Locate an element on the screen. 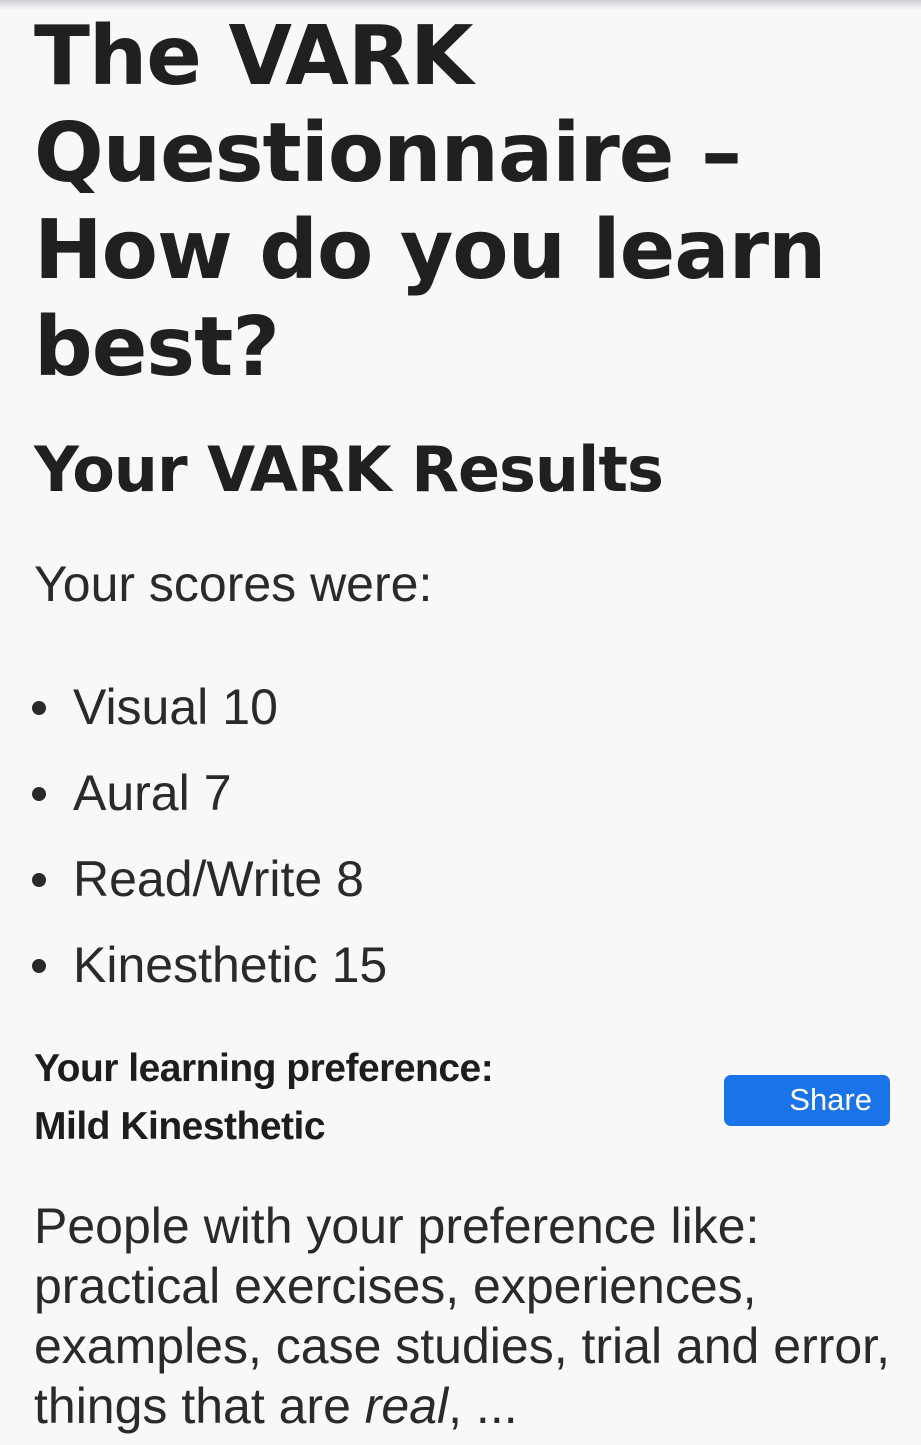 Image resolution: width=921 pixels, height=1445 pixels. section-title: Your VARK Results is located at coordinates (349, 469).